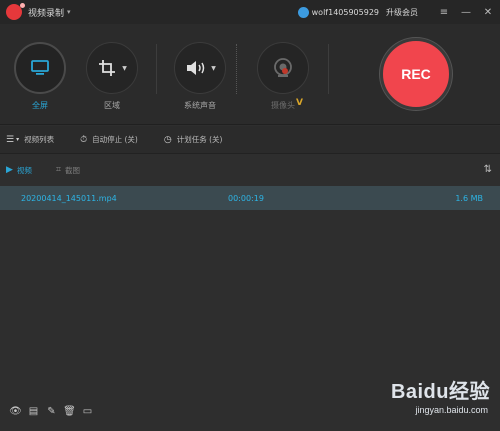 Image resolution: width=500 pixels, height=431 pixels. What do you see at coordinates (40, 105) in the screenshot?
I see `fullscreen-label: 全屏` at bounding box center [40, 105].